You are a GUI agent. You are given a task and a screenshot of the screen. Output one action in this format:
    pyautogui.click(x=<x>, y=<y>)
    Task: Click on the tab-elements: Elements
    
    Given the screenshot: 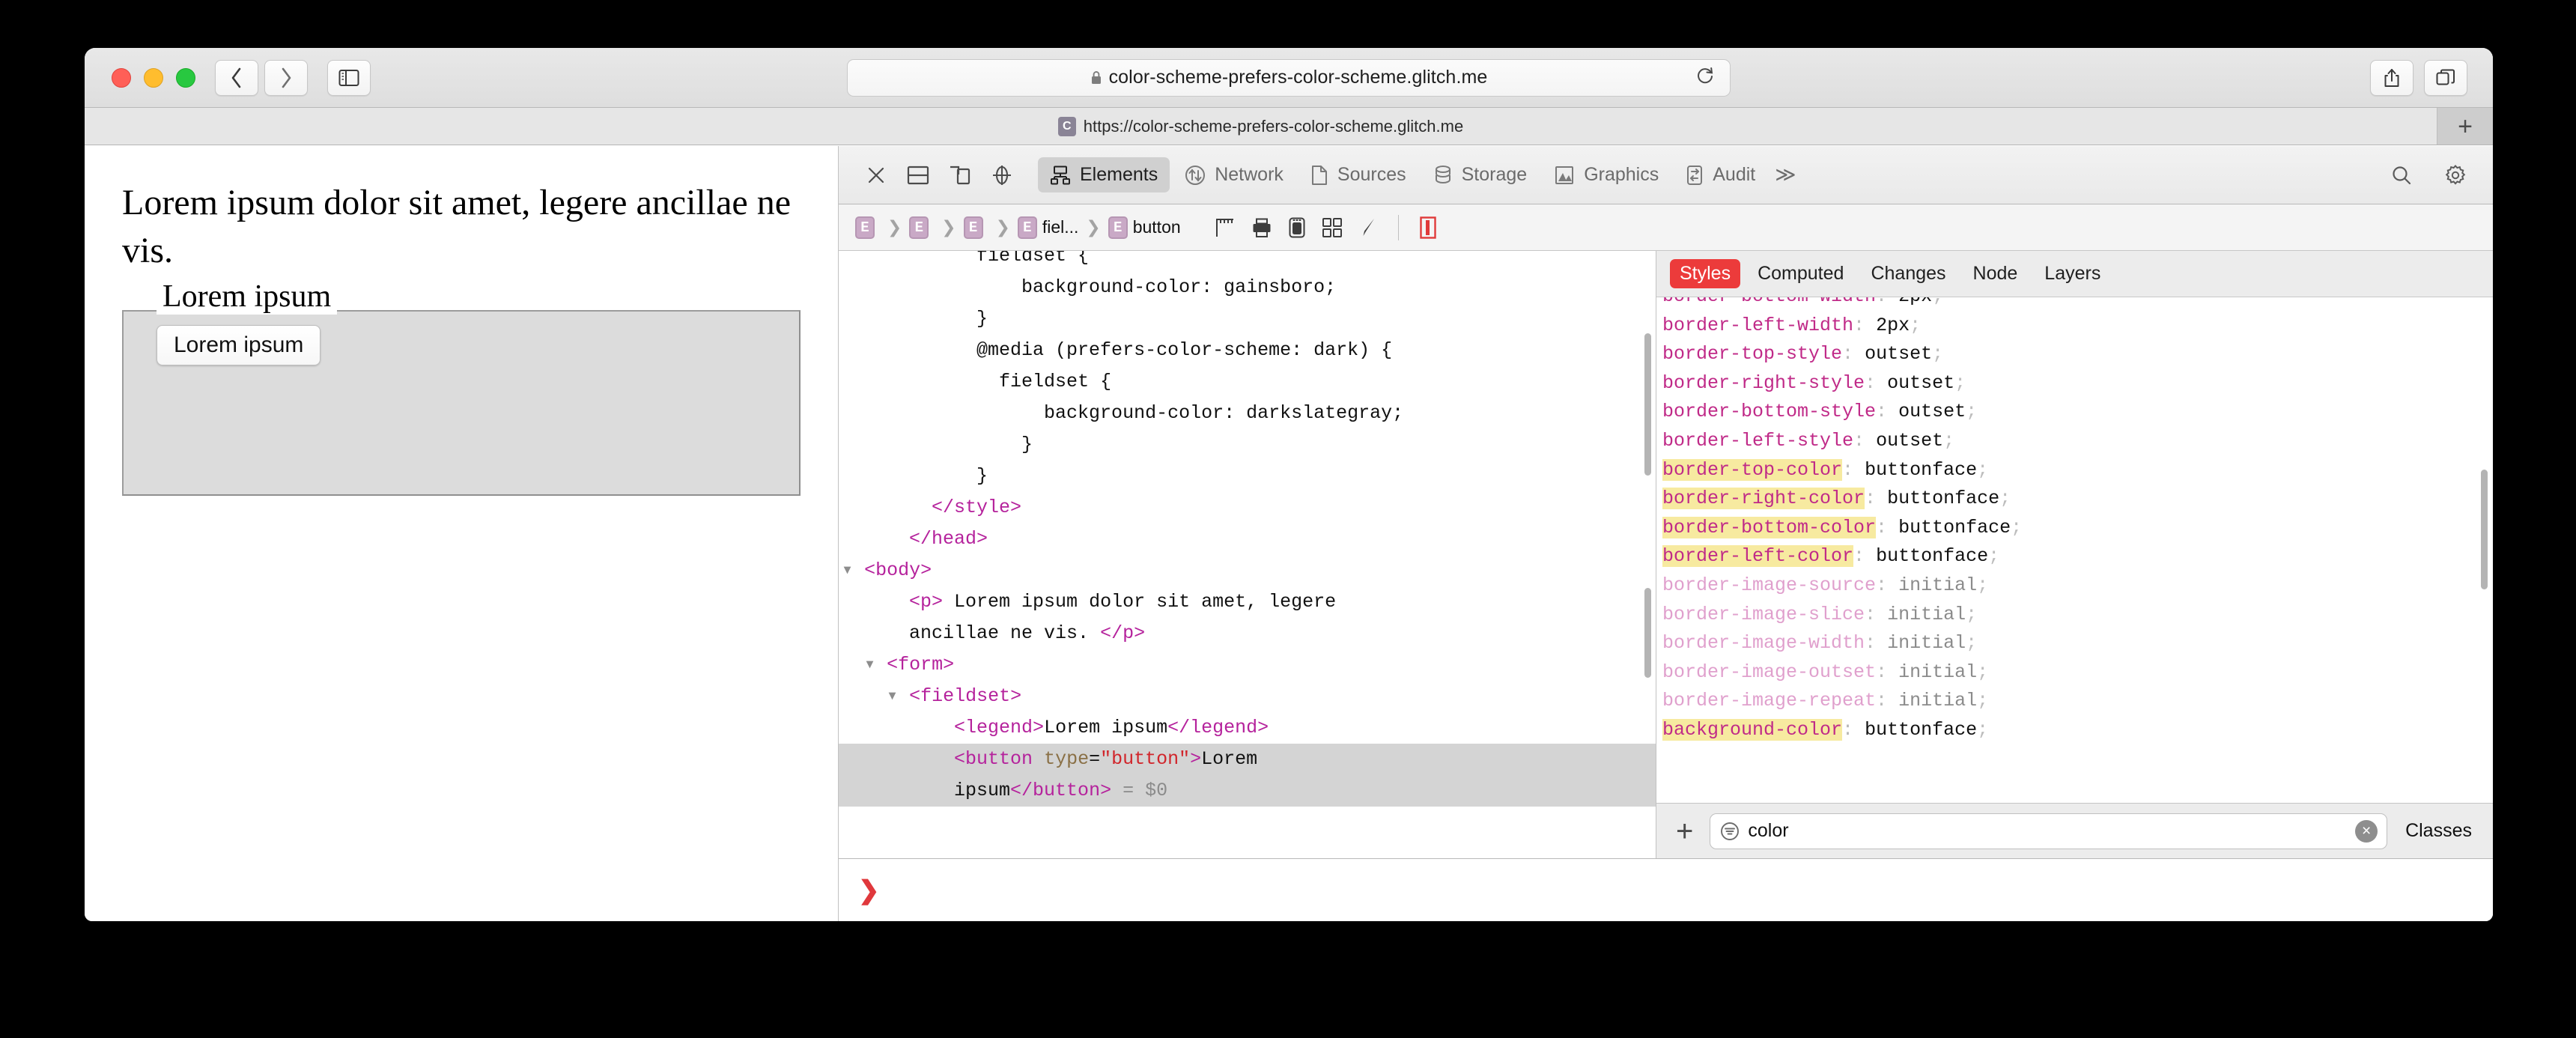 What is the action you would take?
    pyautogui.click(x=1104, y=174)
    